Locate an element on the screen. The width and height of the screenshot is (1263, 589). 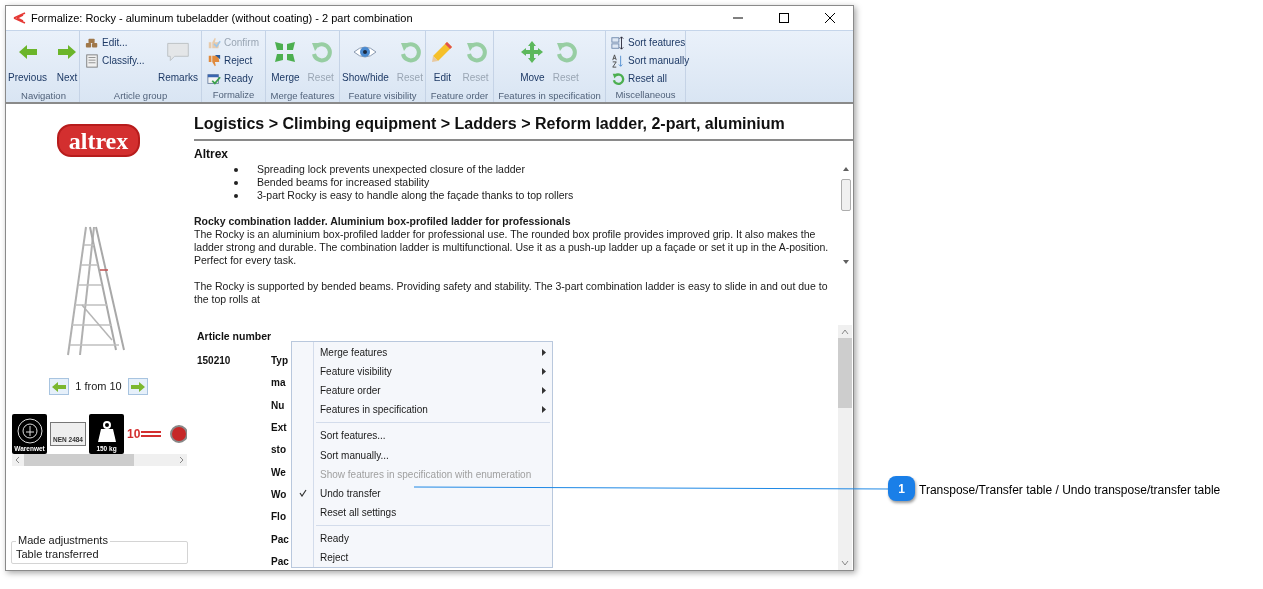
ribbon-button: Sort features is located at coordinates (650, 42).